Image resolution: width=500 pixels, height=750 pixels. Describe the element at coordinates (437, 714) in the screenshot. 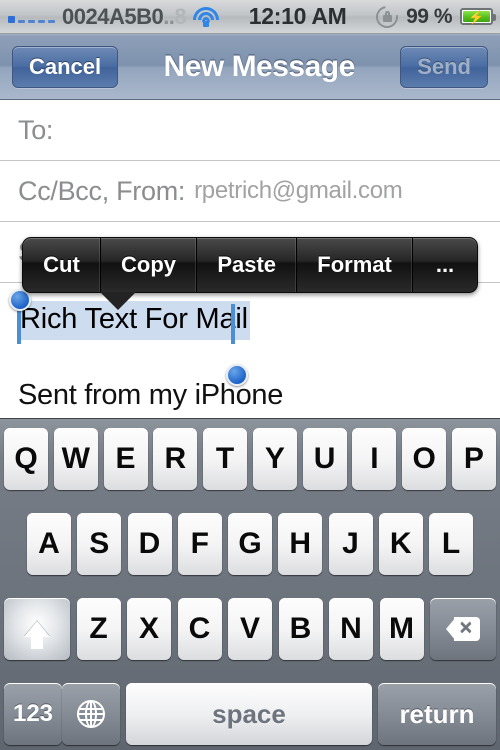

I see `return-key: return` at that location.